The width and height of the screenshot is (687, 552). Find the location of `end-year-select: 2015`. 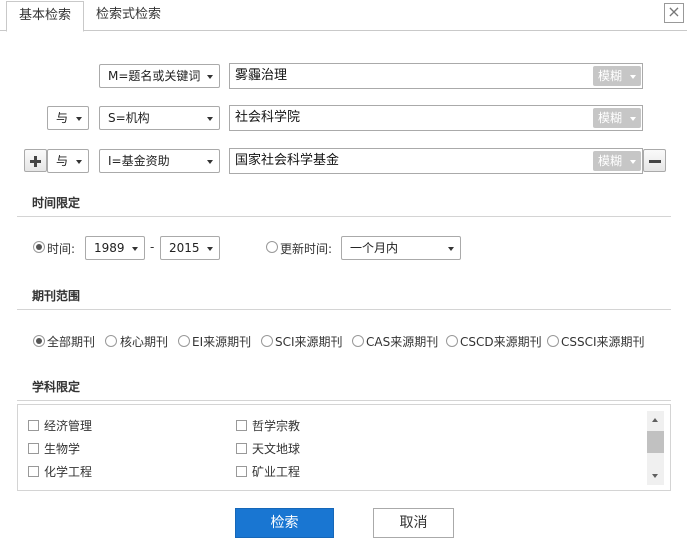

end-year-select: 2015 is located at coordinates (190, 248).